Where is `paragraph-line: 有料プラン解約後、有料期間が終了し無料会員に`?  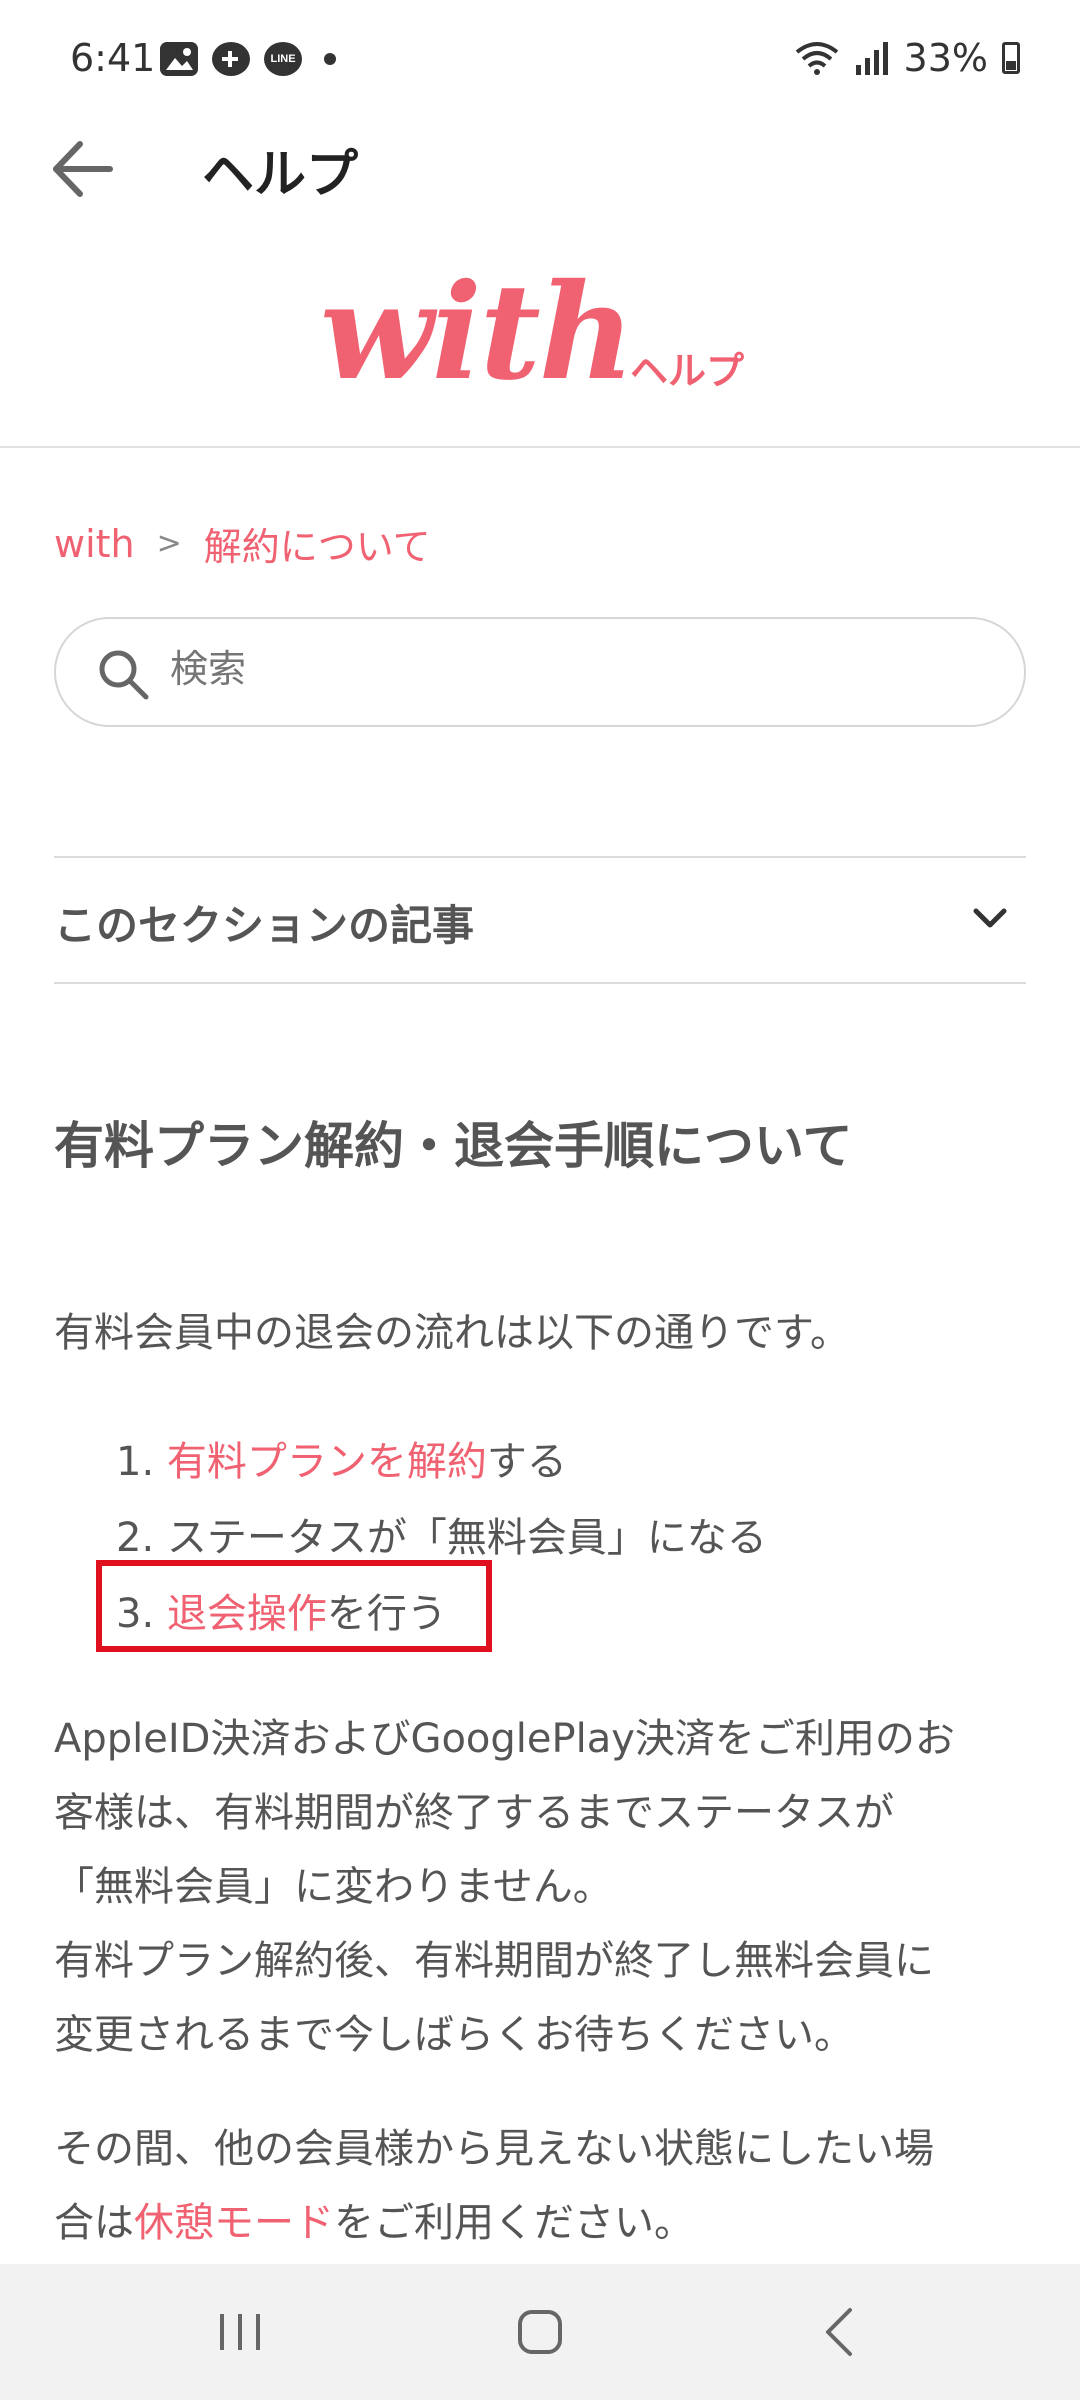 paragraph-line: 有料プラン解約後、有料期間が終了し無料会員に is located at coordinates (494, 1961).